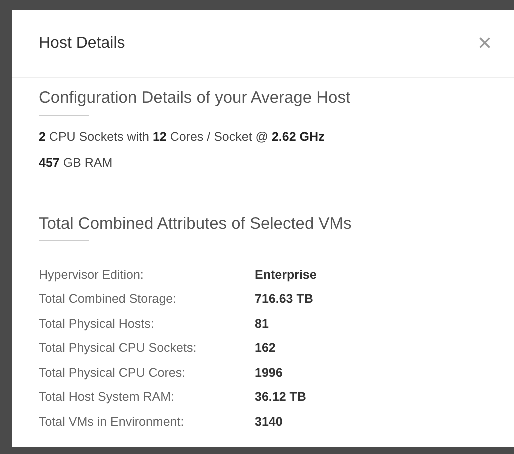 The height and width of the screenshot is (454, 514). What do you see at coordinates (195, 98) in the screenshot?
I see `section-heading: Configuration Details of your Average Host` at bounding box center [195, 98].